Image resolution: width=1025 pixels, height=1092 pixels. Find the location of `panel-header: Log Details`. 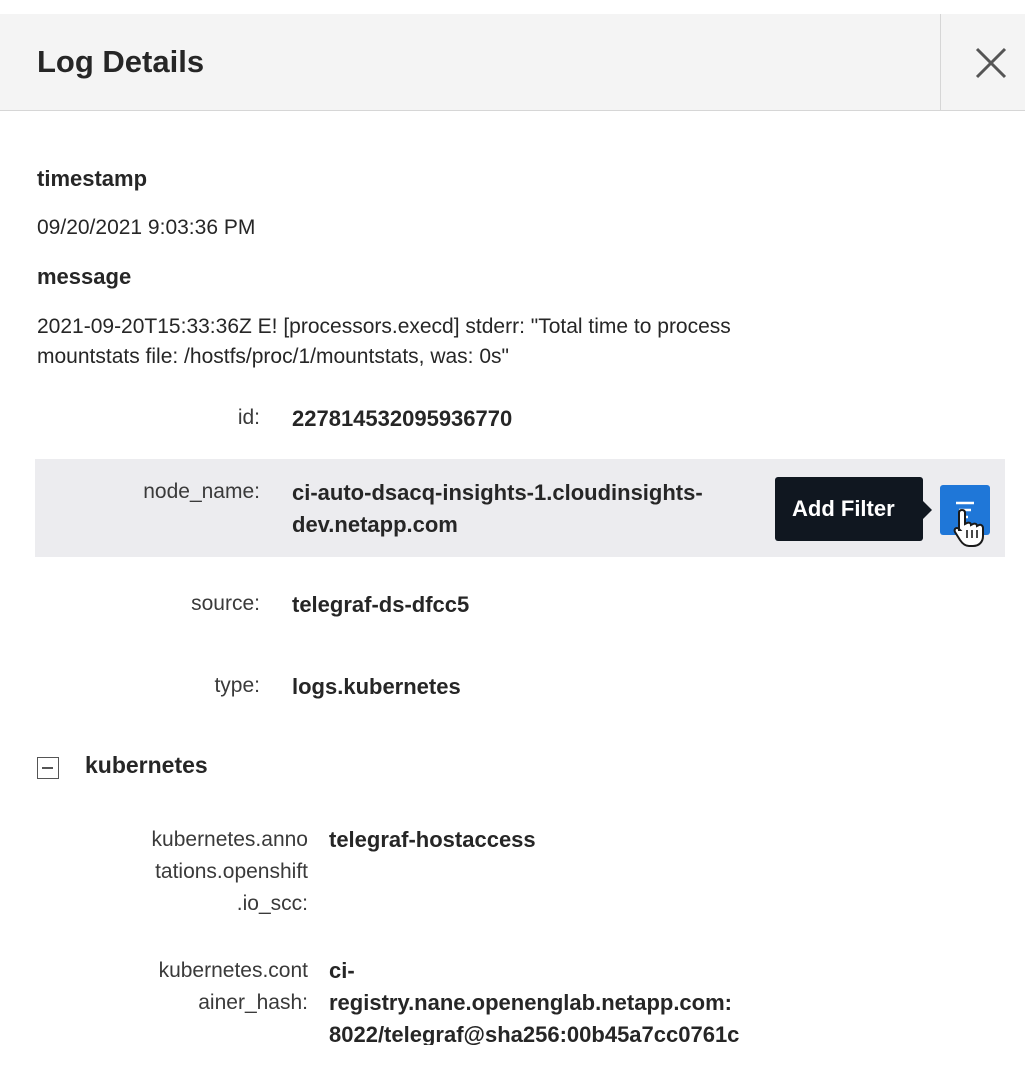

panel-header: Log Details is located at coordinates (512, 62).